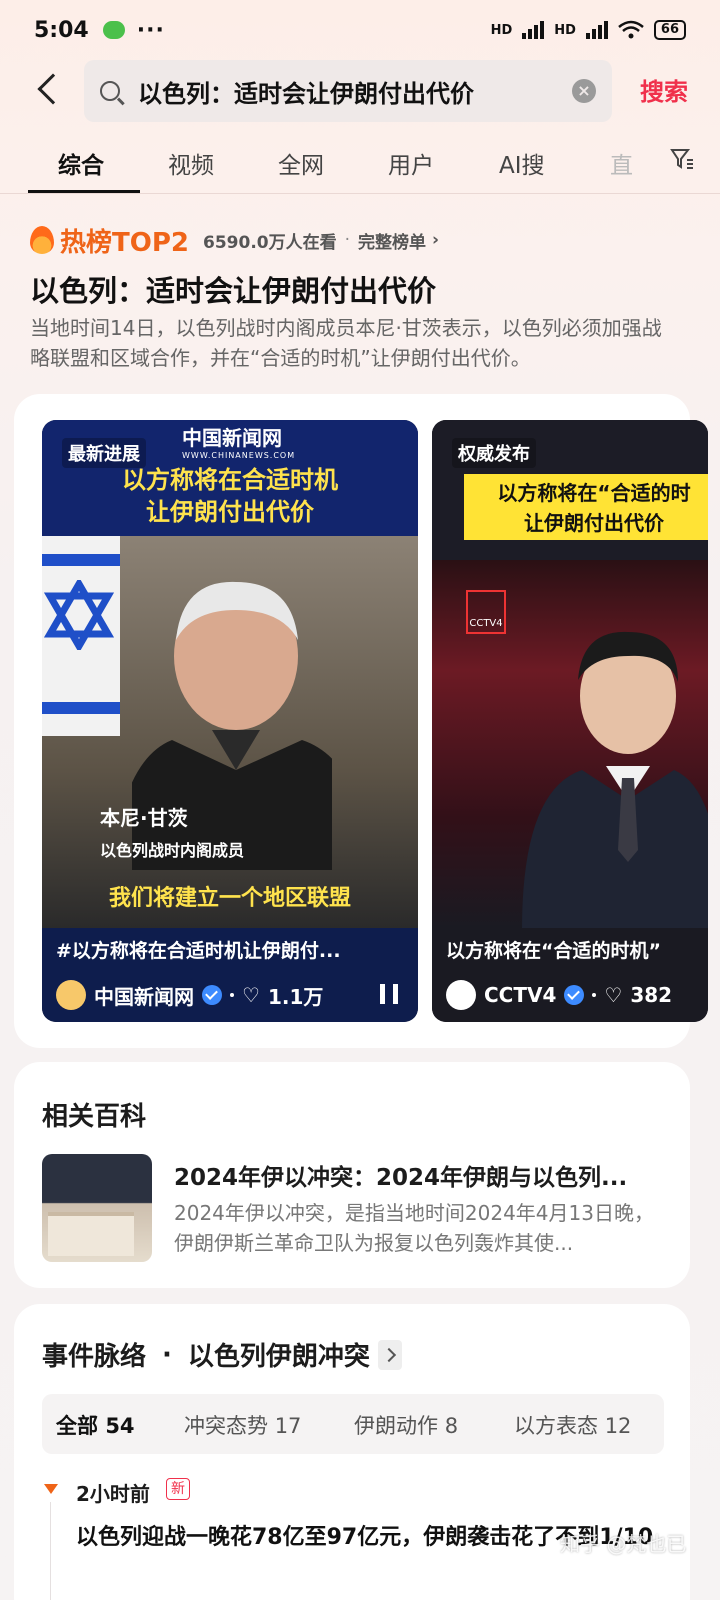  I want to click on timeline-marker-icon, so click(51, 1489).